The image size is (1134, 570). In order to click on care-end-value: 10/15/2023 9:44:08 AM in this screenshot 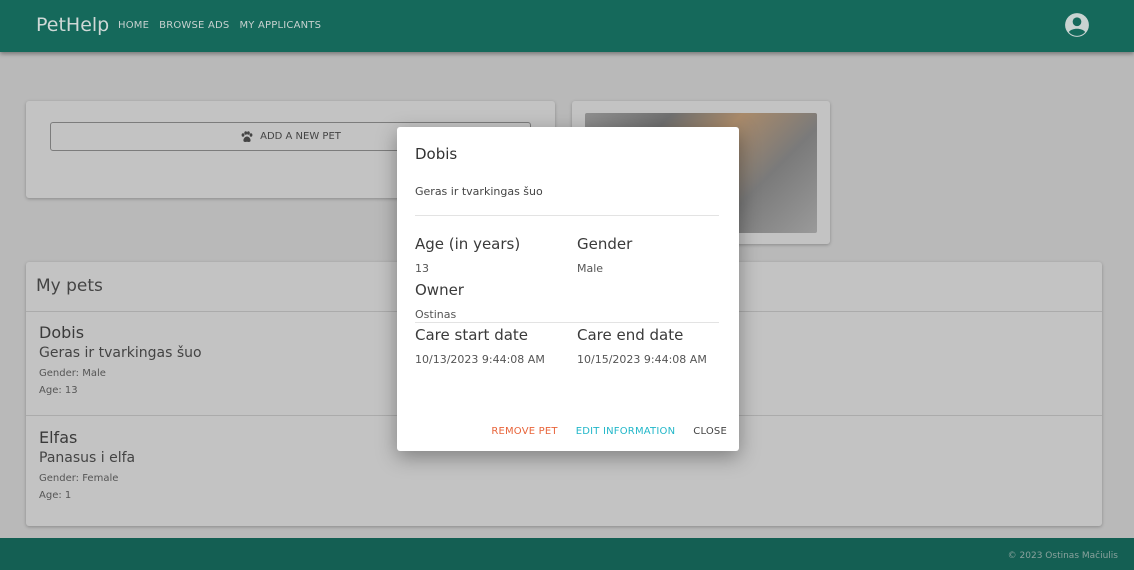, I will do `click(642, 359)`.